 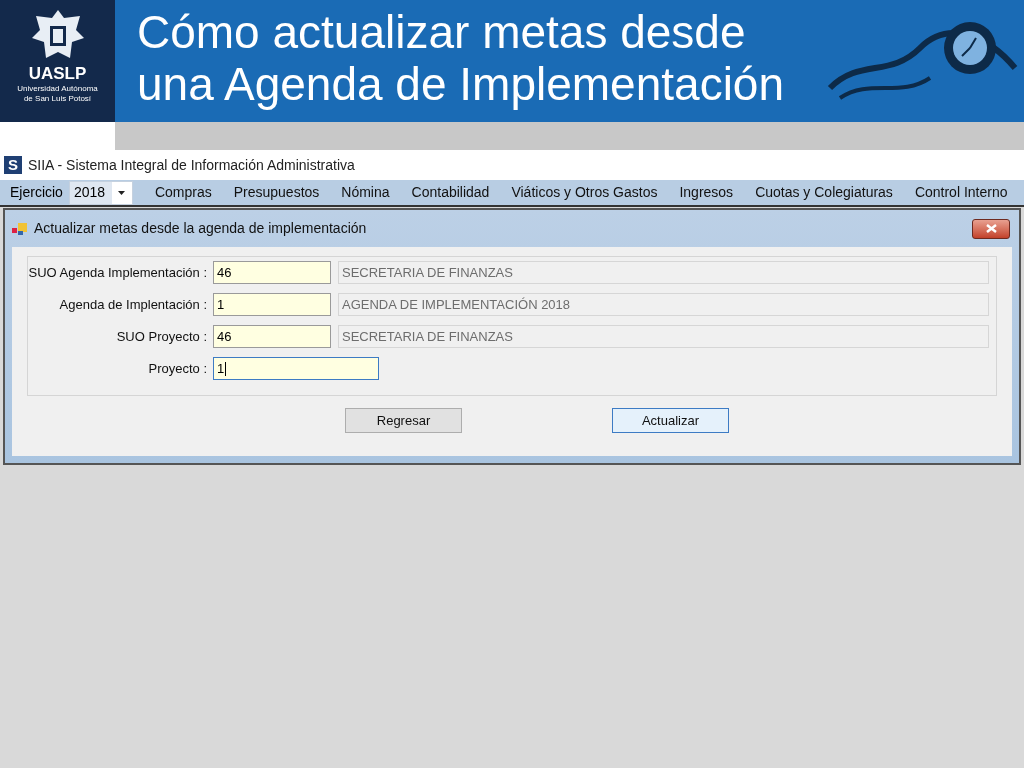 I want to click on menu-item: Presupuestos, so click(x=276, y=192).